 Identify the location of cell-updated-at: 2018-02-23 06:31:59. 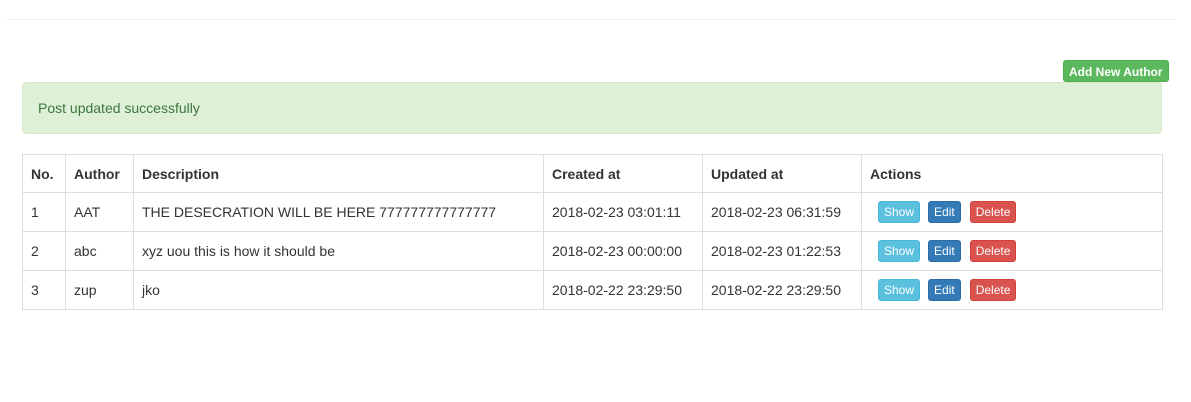
(782, 212).